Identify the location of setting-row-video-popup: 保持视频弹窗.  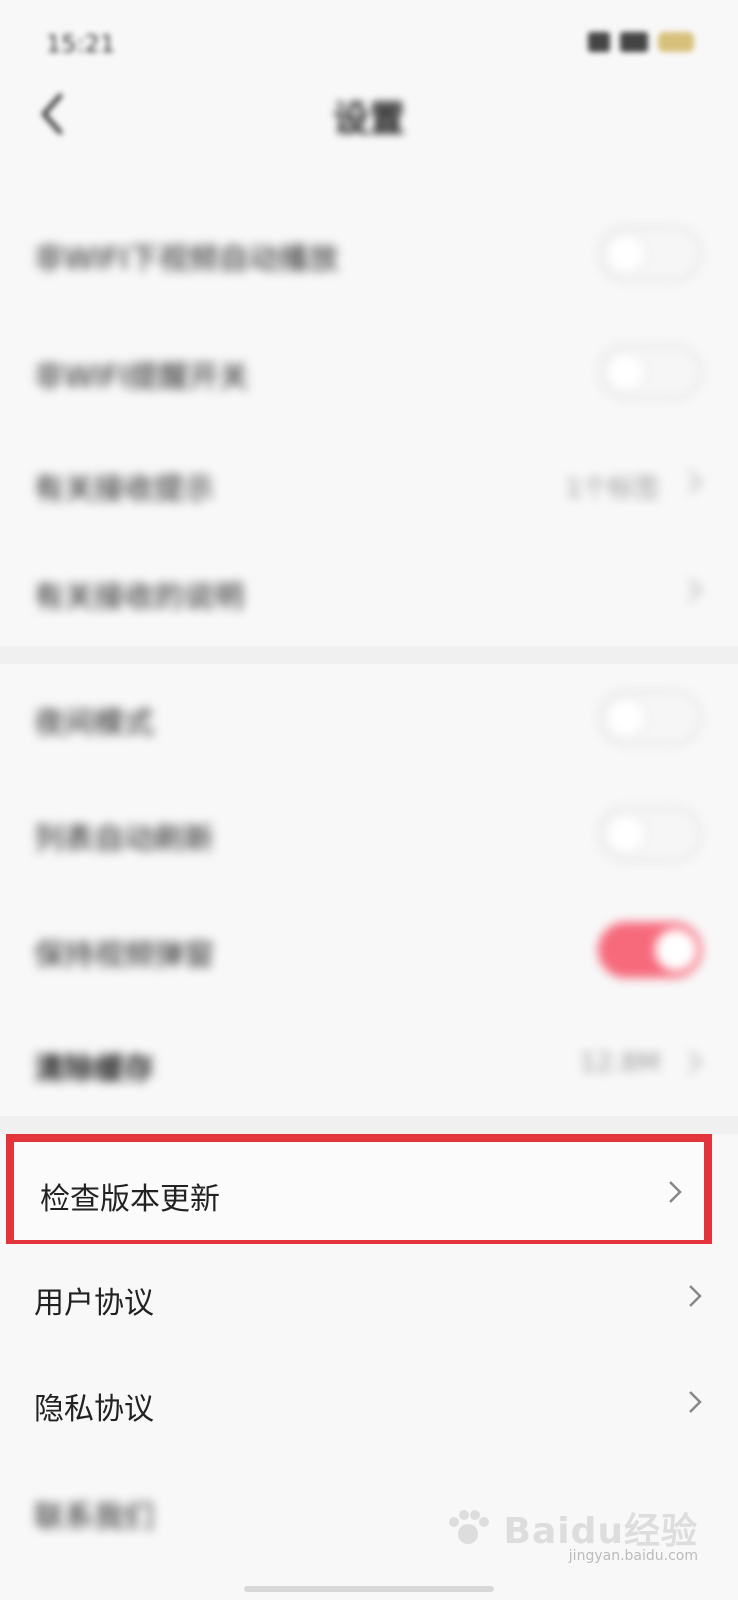
(369, 950).